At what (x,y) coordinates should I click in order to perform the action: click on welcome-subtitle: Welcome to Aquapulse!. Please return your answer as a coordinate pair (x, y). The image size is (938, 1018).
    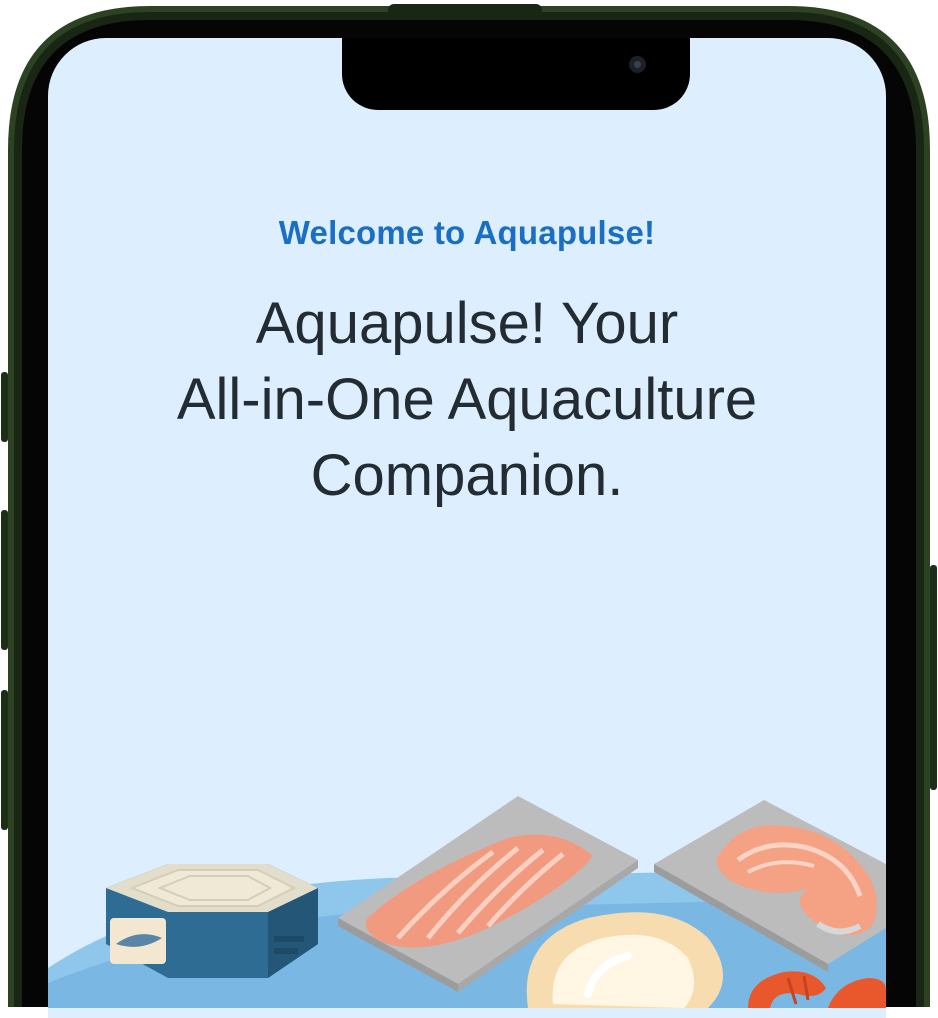
    Looking at the image, I should click on (467, 232).